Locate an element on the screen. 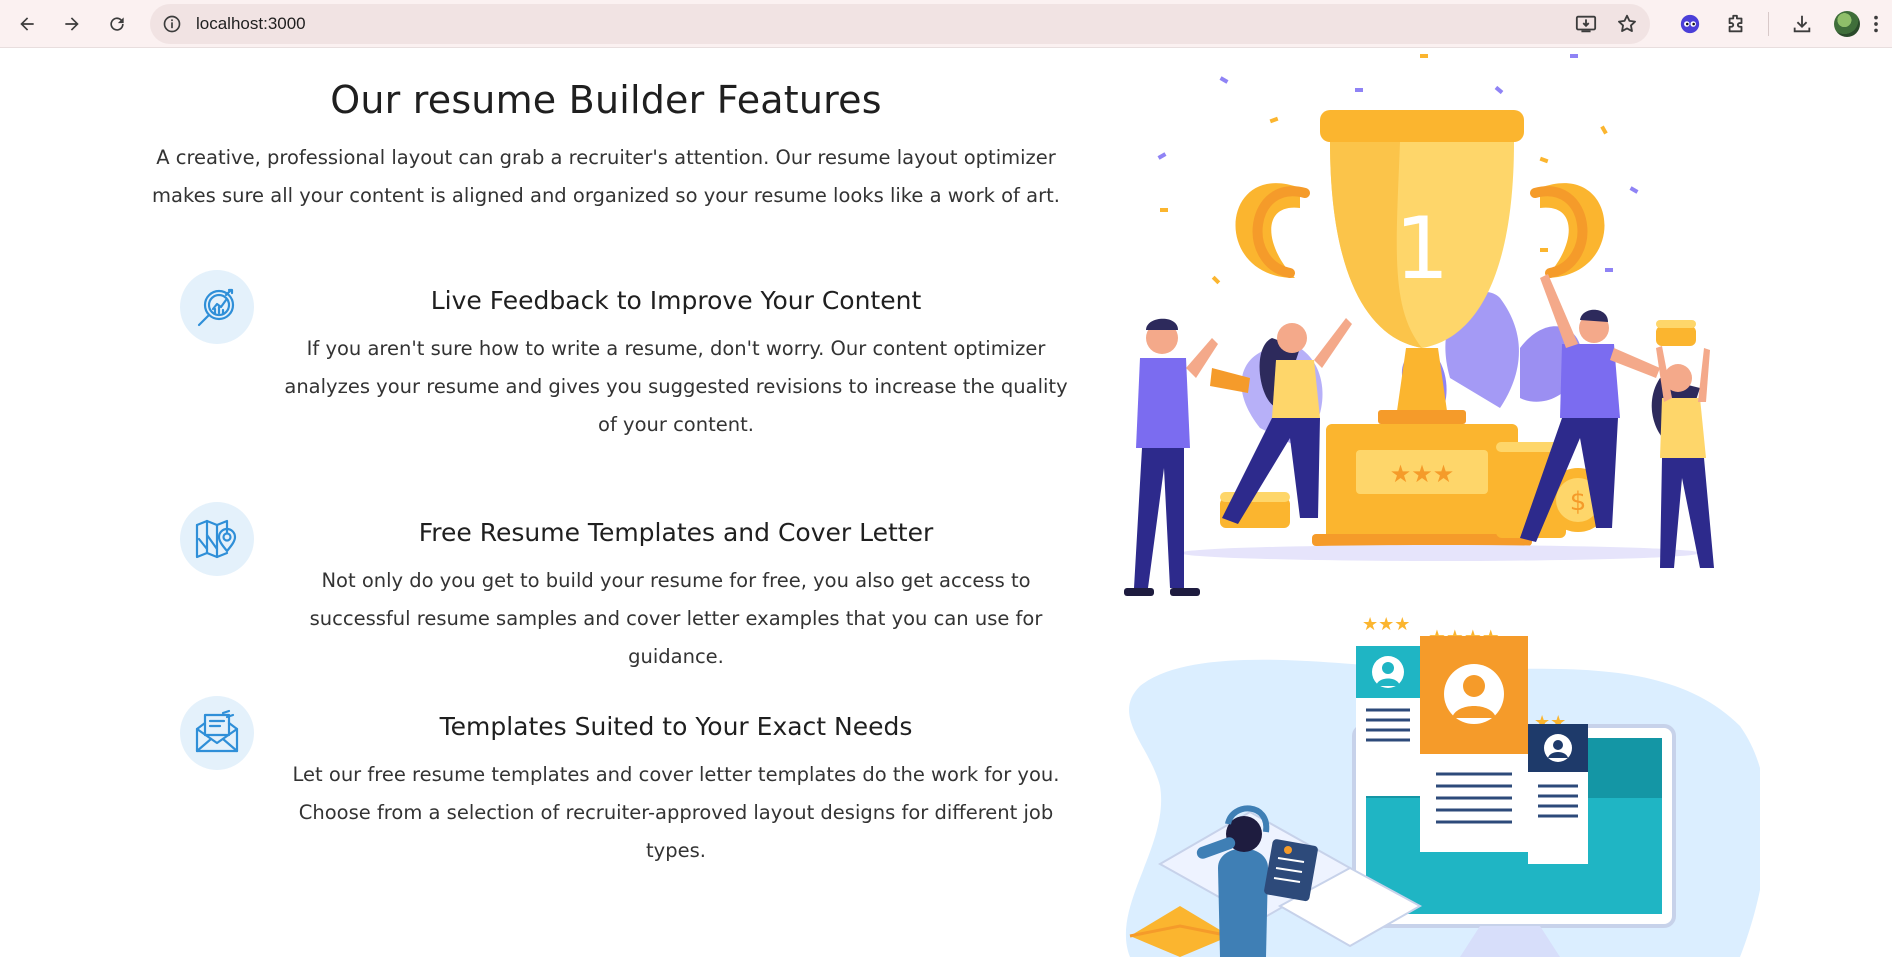 The height and width of the screenshot is (957, 1892). bookmark-star-icon is located at coordinates (1627, 24).